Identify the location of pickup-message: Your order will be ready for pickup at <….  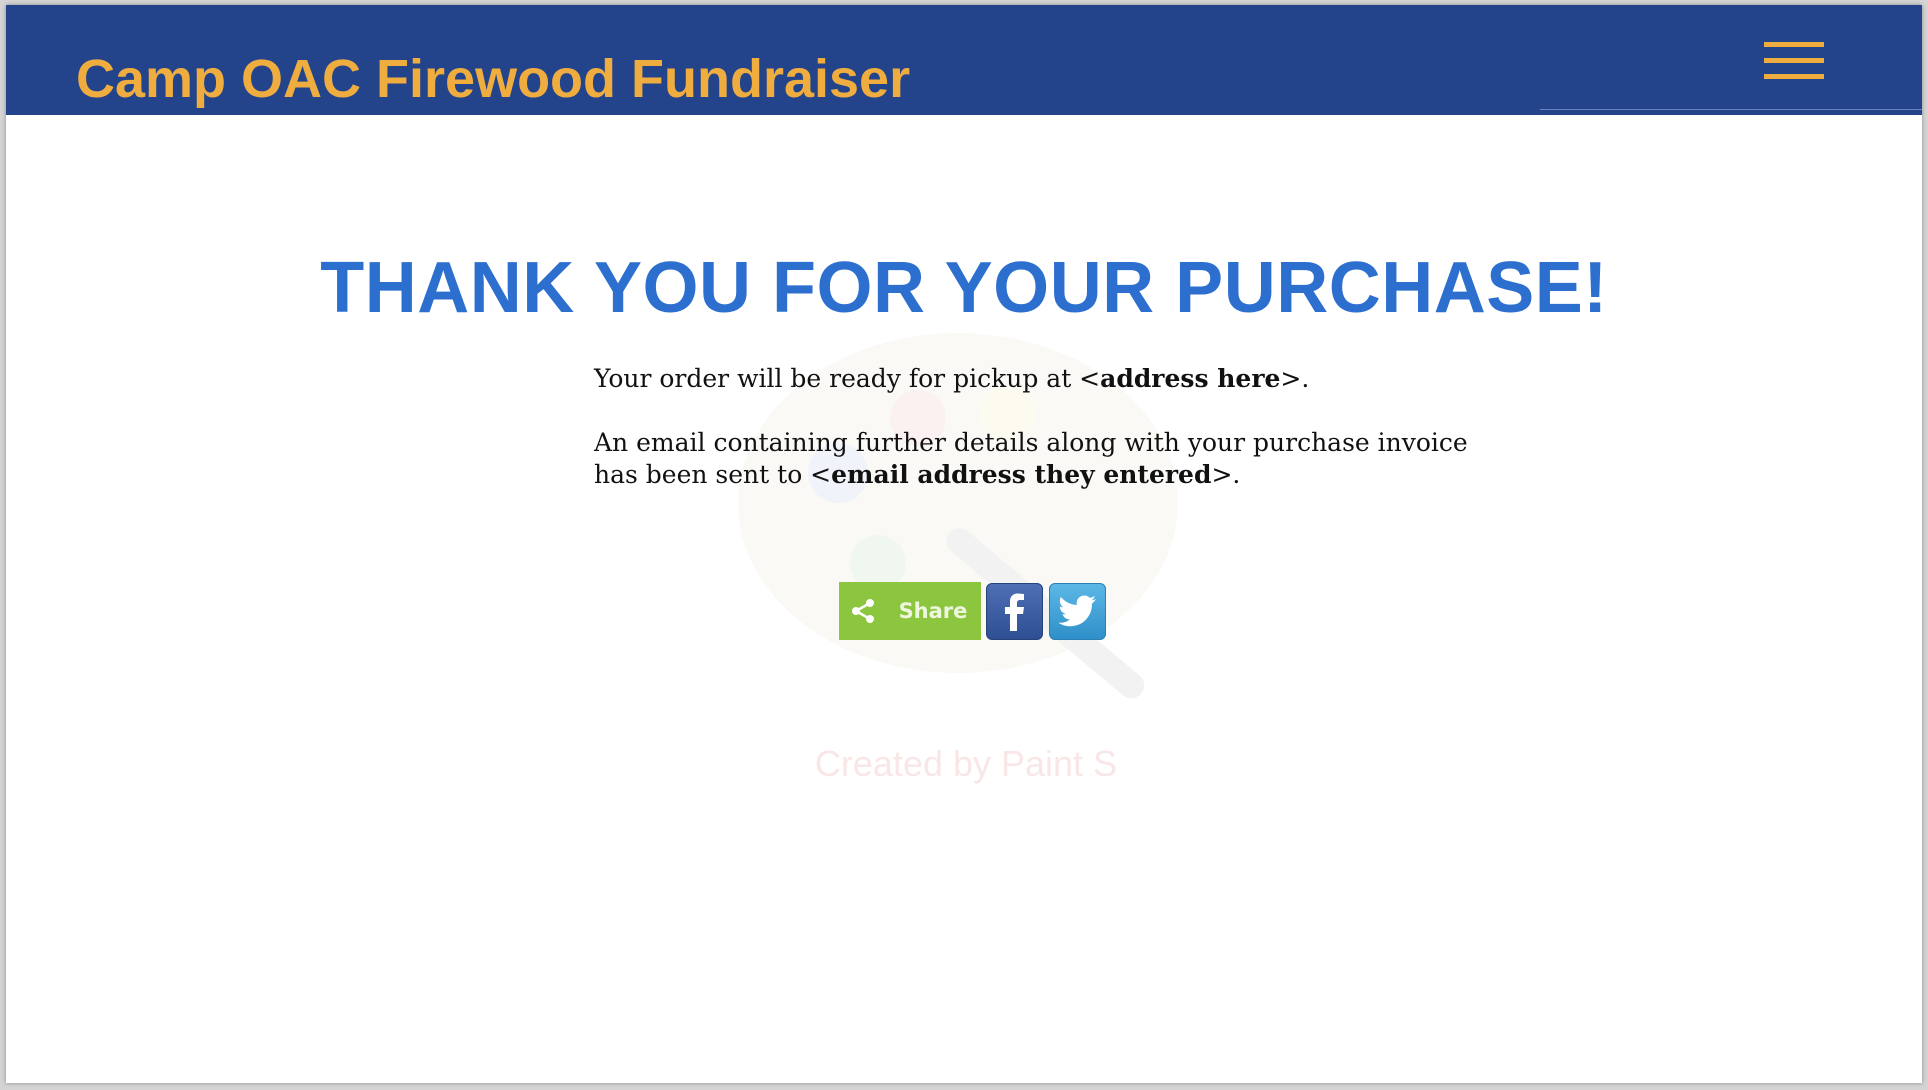
(951, 379).